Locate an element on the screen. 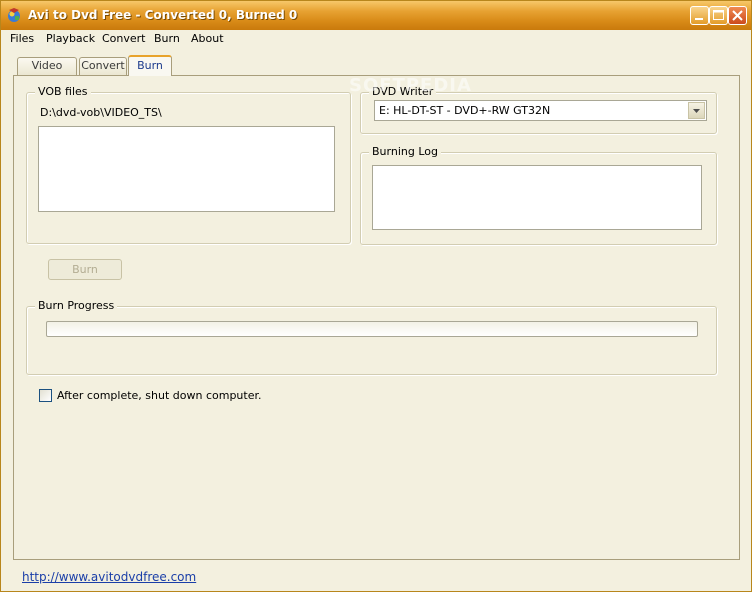 Image resolution: width=752 pixels, height=592 pixels. burn-progress-group: Burn Progress is located at coordinates (371, 337).